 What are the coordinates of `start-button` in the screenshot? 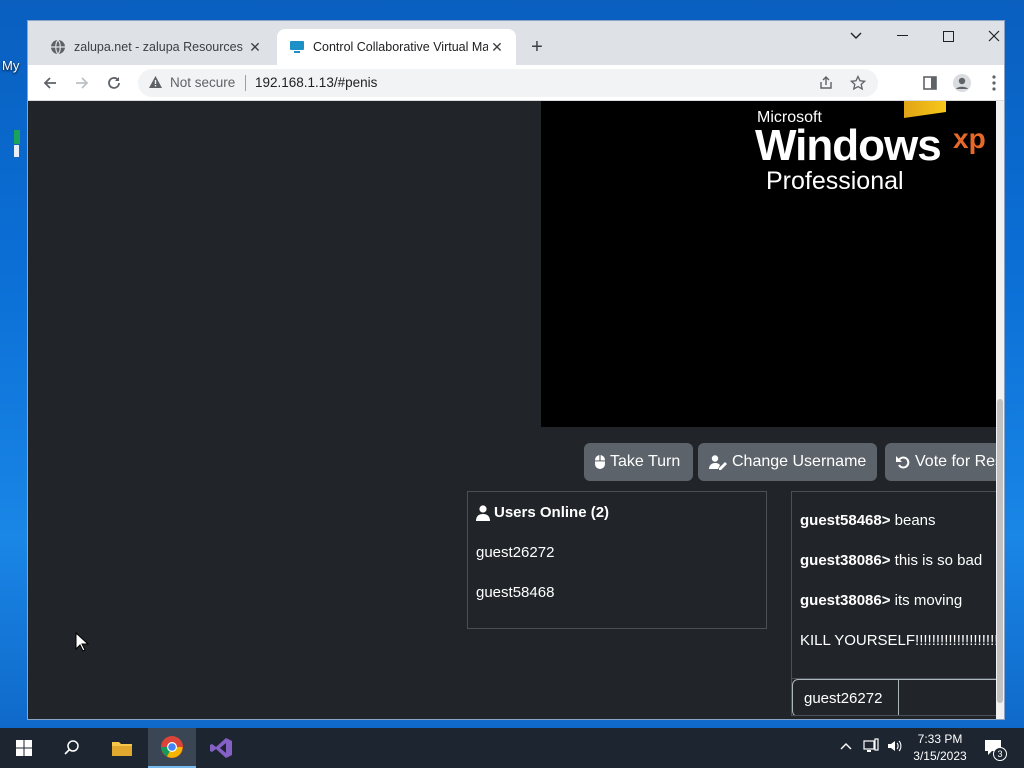 It's located at (24, 748).